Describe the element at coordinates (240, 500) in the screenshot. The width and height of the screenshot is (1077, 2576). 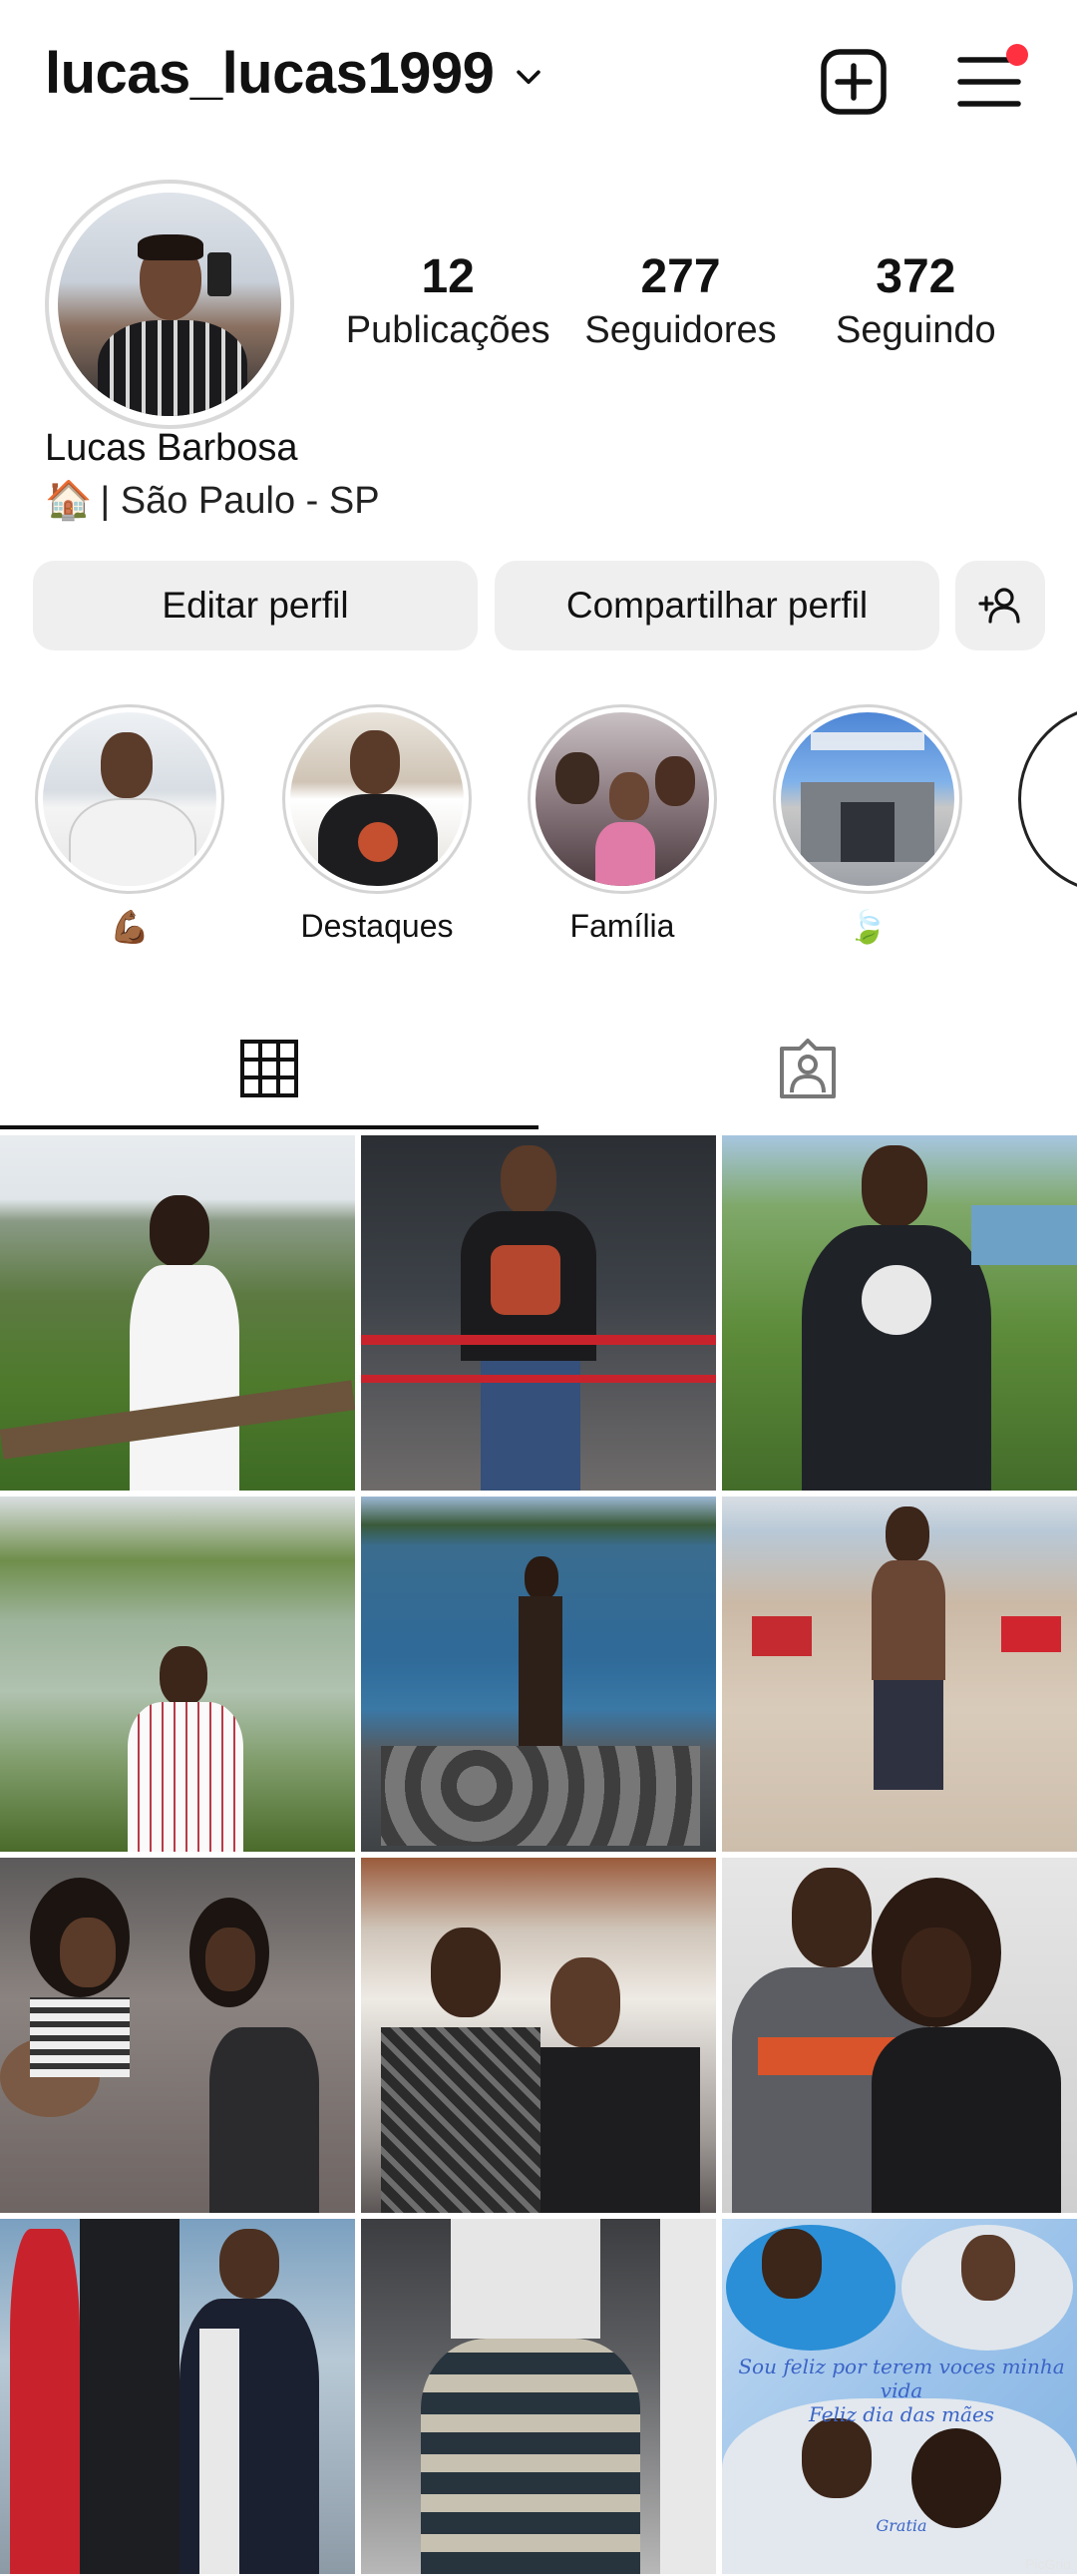
I see `bio-text: | São Paulo - SP` at that location.